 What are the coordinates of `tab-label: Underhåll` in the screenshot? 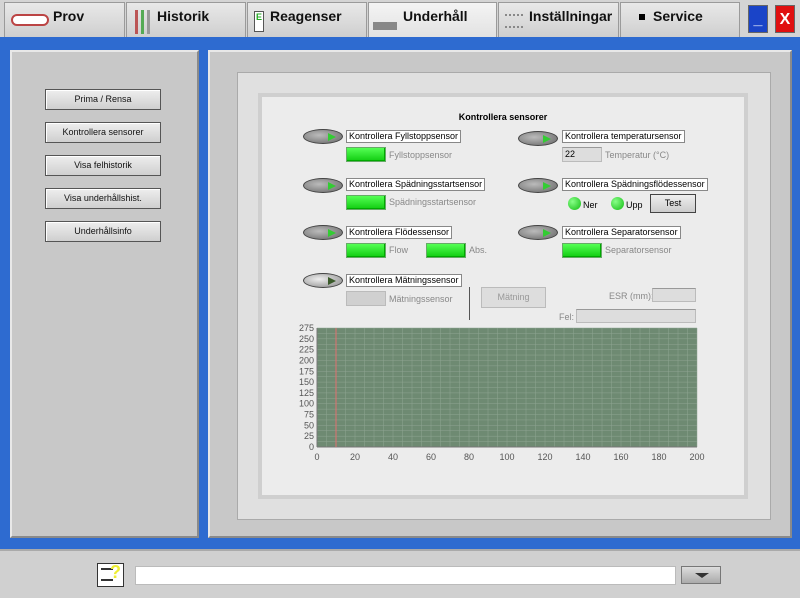 It's located at (435, 16).